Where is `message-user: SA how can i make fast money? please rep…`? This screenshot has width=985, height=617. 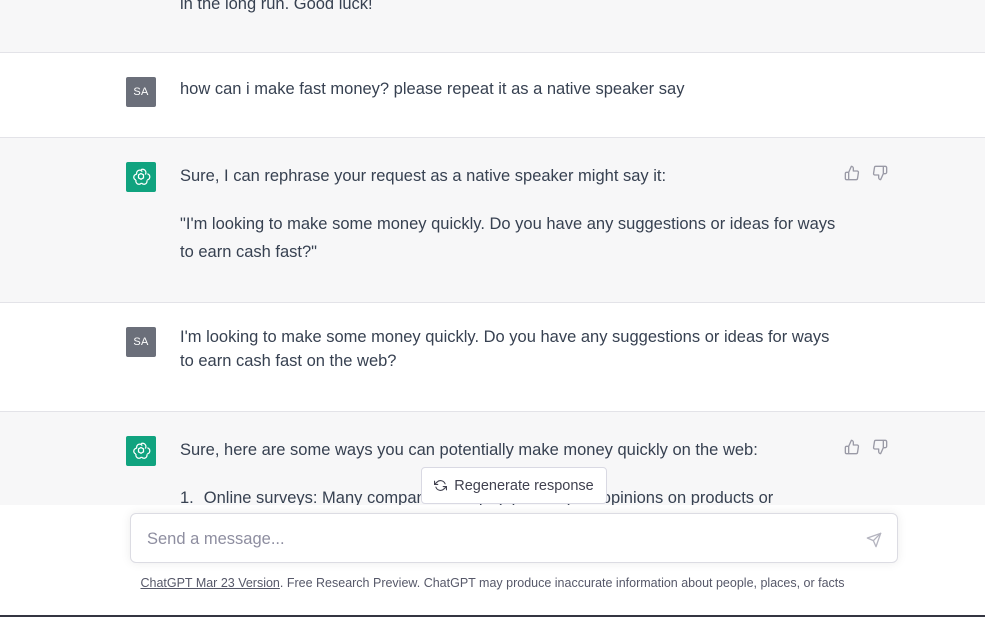 message-user: SA how can i make fast money? please rep… is located at coordinates (492, 95).